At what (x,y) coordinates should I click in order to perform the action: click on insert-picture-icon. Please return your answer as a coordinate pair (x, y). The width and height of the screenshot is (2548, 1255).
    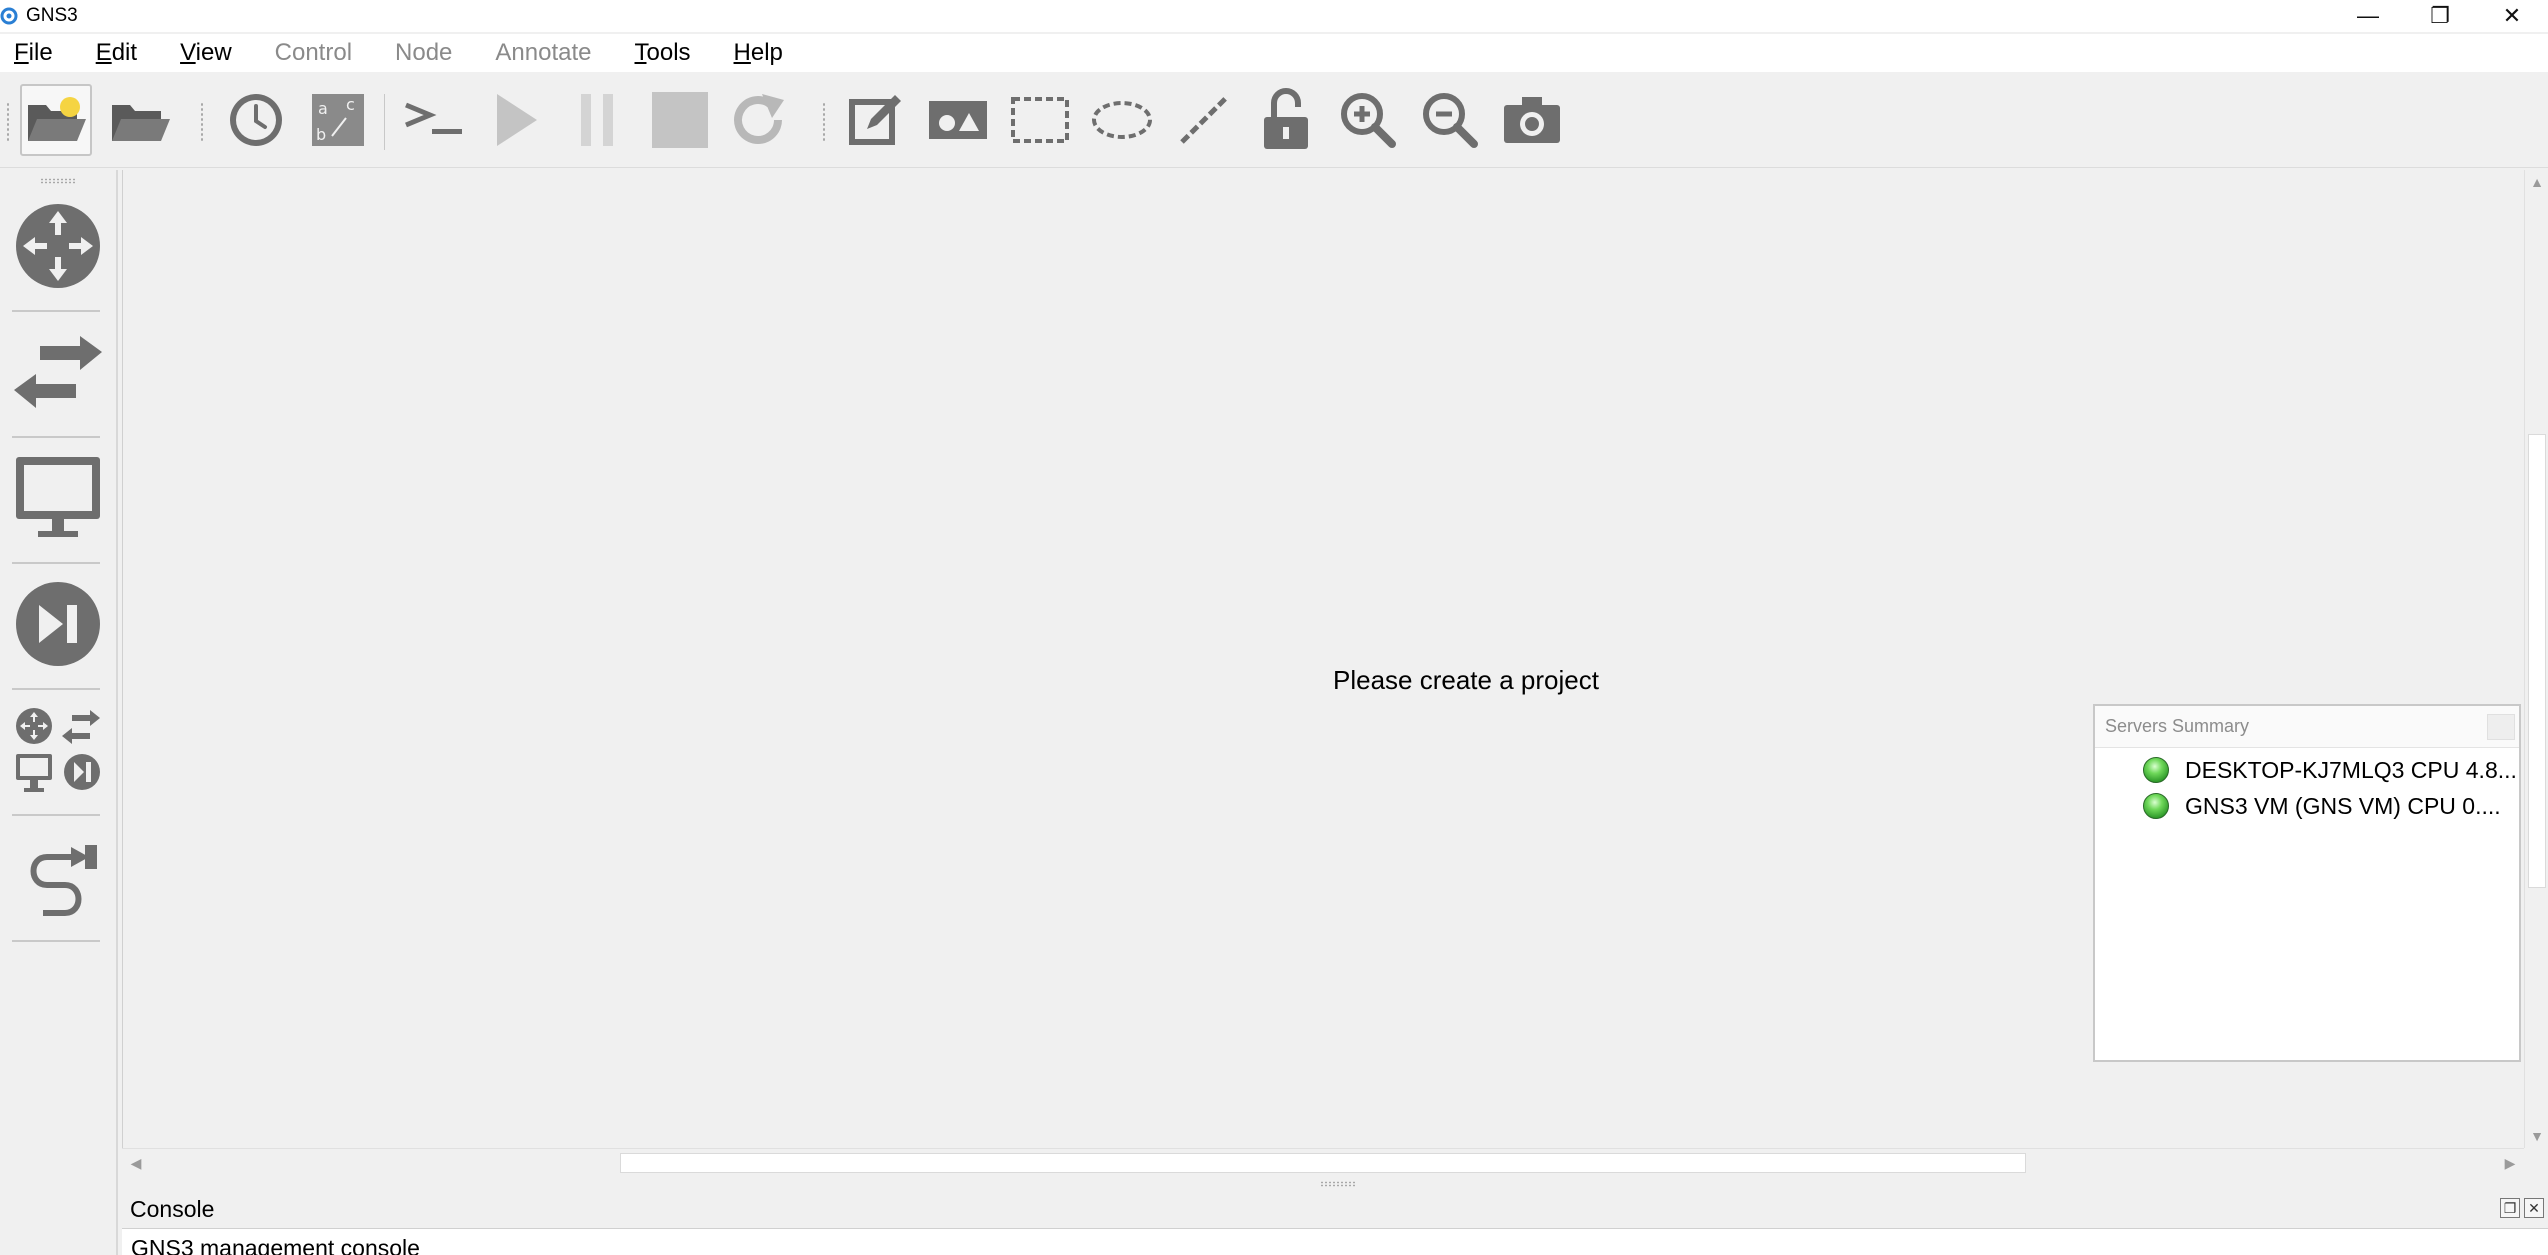
    Looking at the image, I should click on (958, 120).